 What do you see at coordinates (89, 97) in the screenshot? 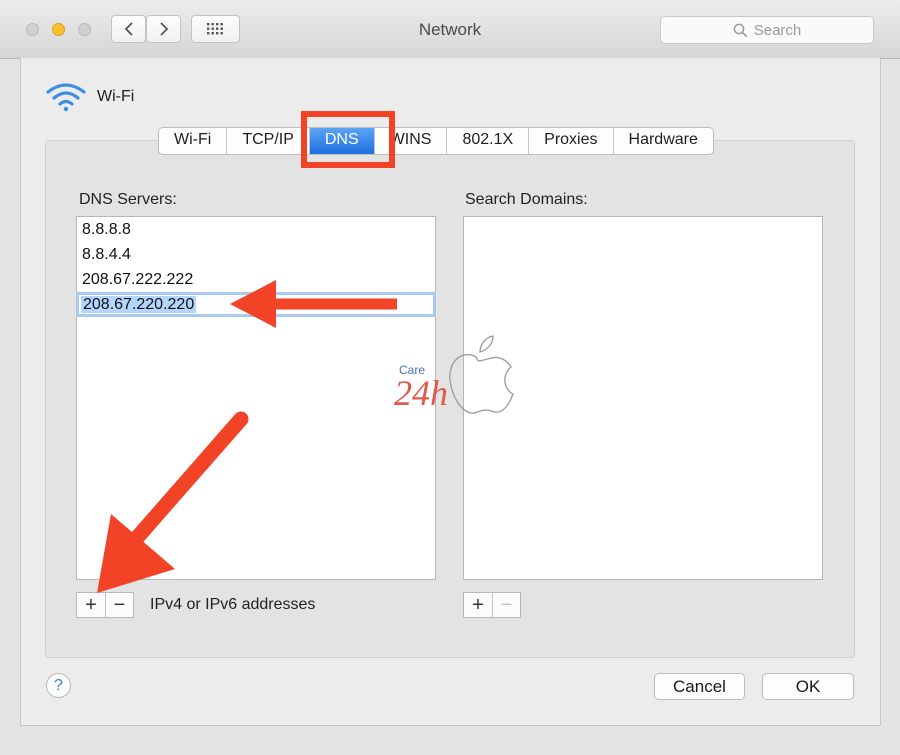
I see `interface-header: Wi-Fi` at bounding box center [89, 97].